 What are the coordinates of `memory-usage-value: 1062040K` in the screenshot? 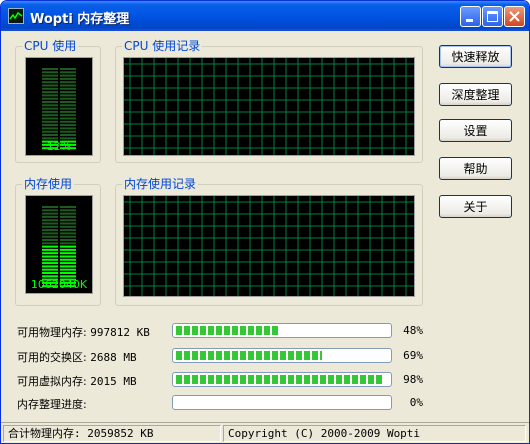 It's located at (59, 284).